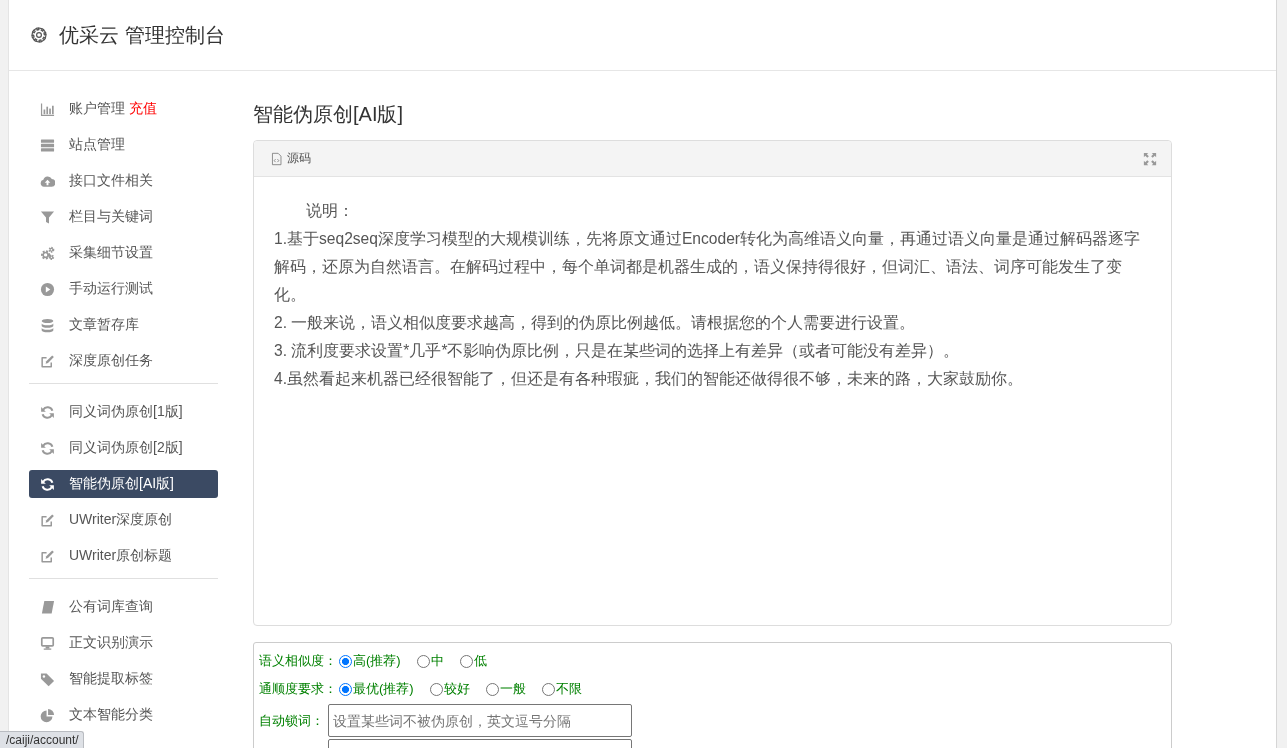  What do you see at coordinates (123, 715) in the screenshot?
I see `sidebar-item: 文本智能分类` at bounding box center [123, 715].